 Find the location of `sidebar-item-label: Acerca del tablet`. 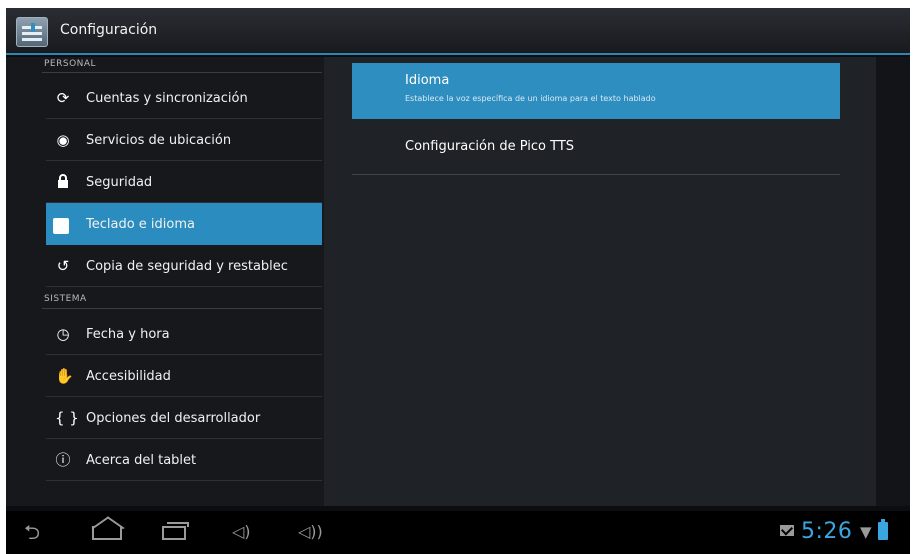

sidebar-item-label: Acerca del tablet is located at coordinates (141, 460).